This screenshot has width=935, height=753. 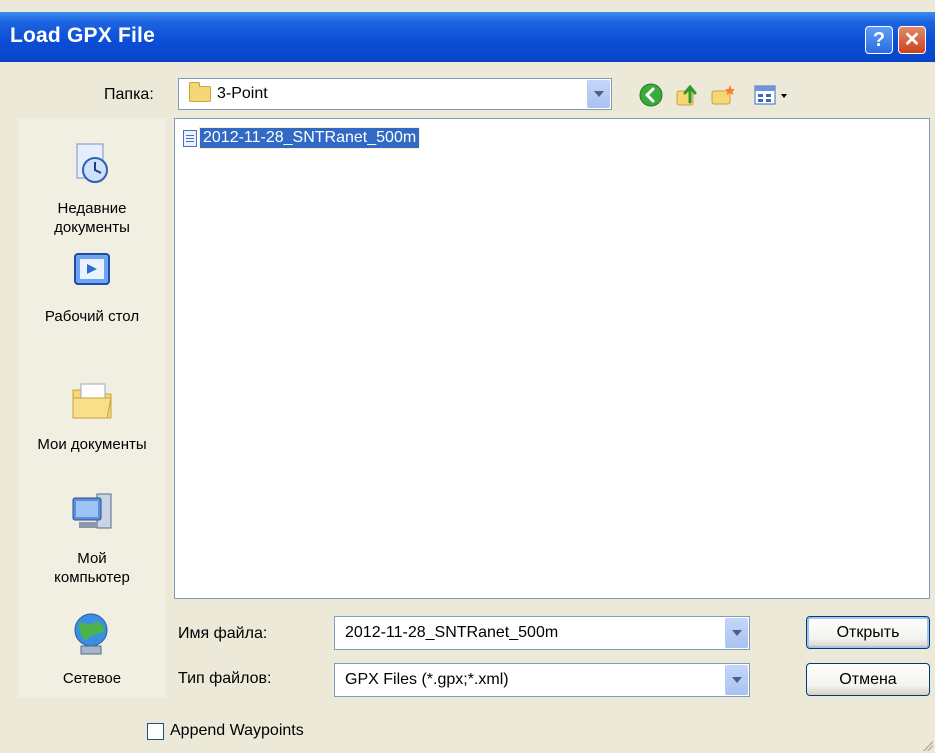 I want to click on cancel-button: Отмена, so click(x=868, y=679).